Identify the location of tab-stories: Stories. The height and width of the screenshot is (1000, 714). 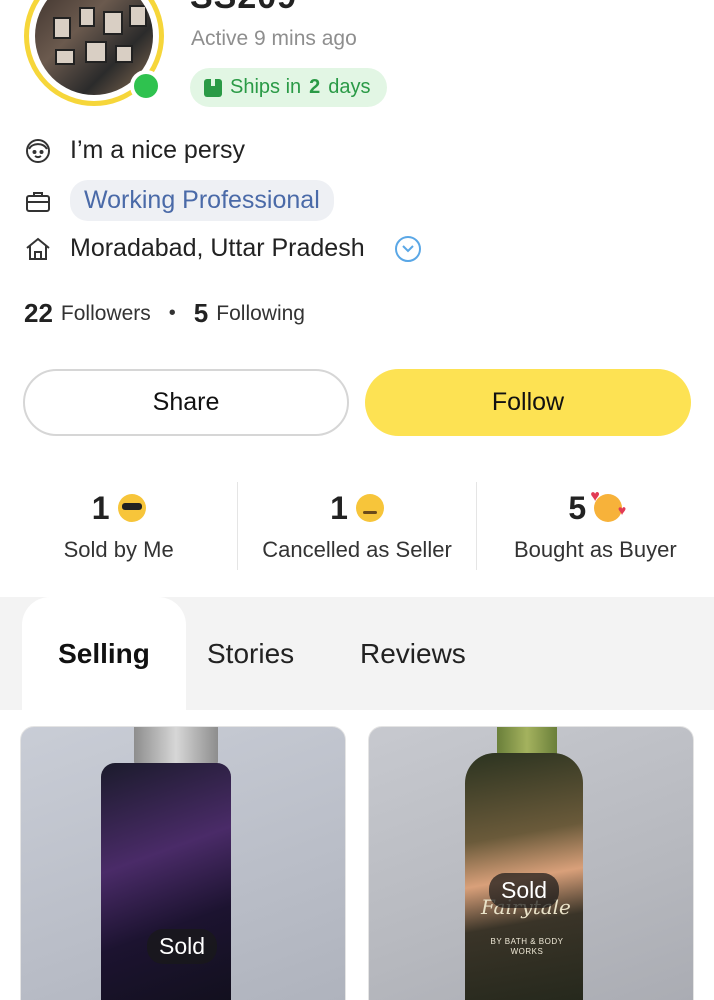
(250, 653).